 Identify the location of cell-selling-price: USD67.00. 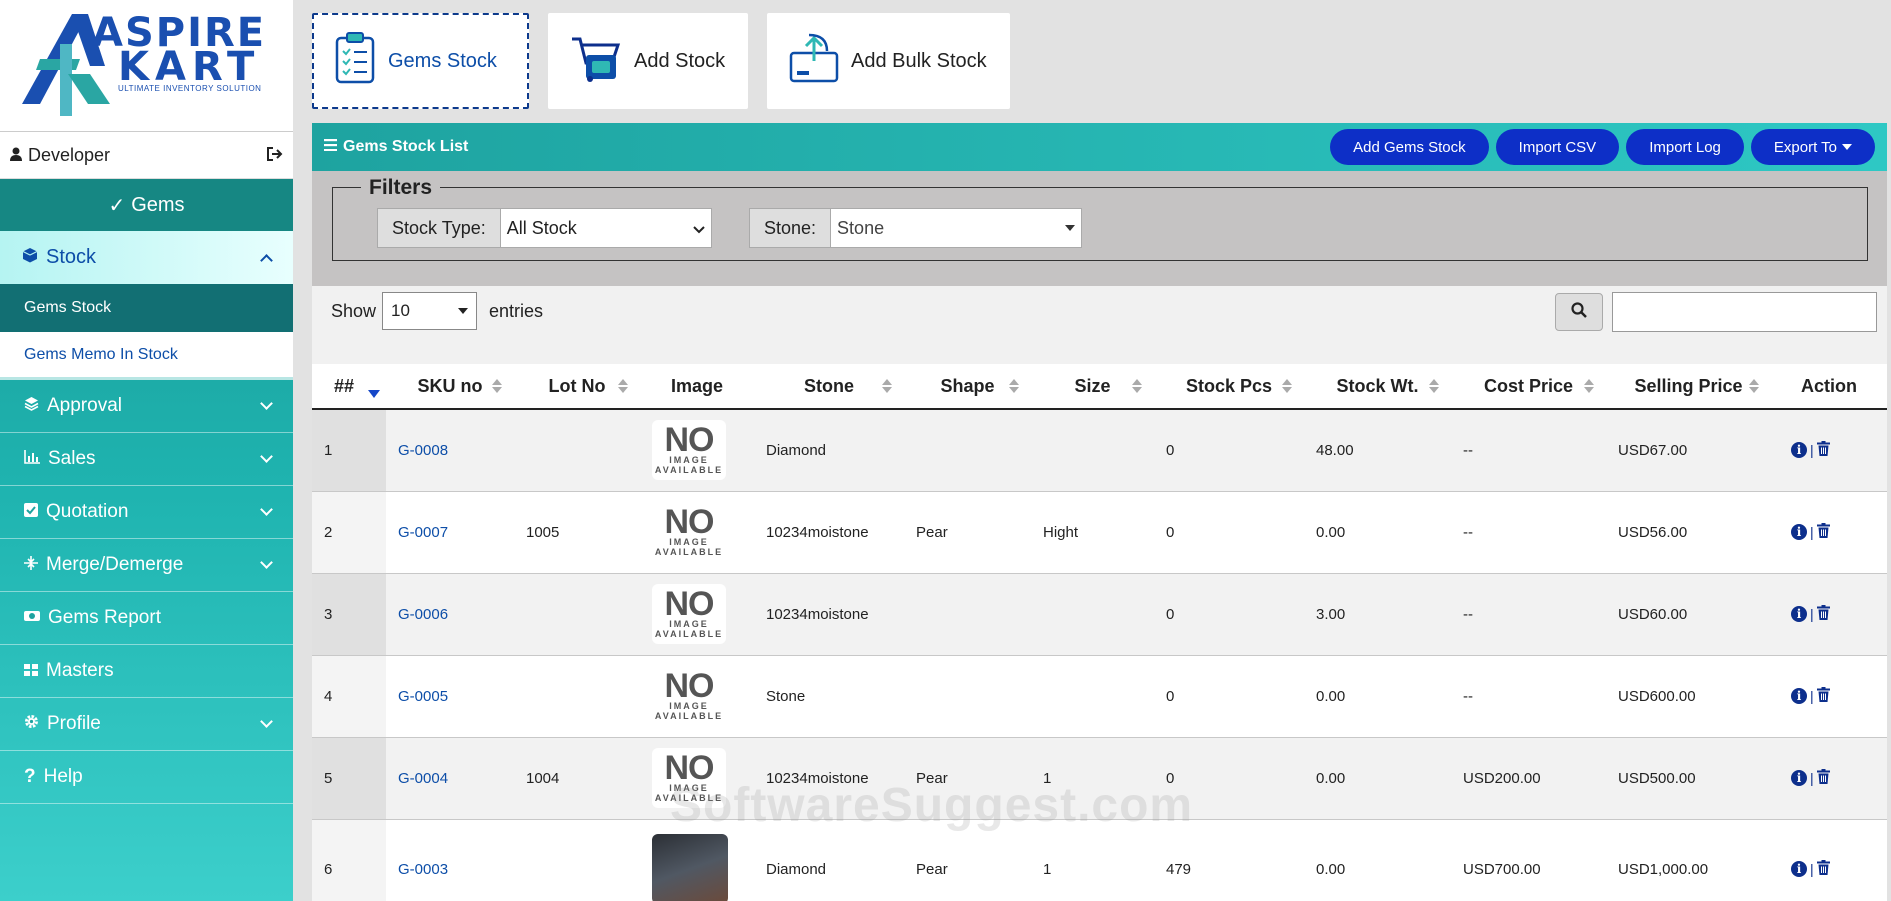
(1688, 450).